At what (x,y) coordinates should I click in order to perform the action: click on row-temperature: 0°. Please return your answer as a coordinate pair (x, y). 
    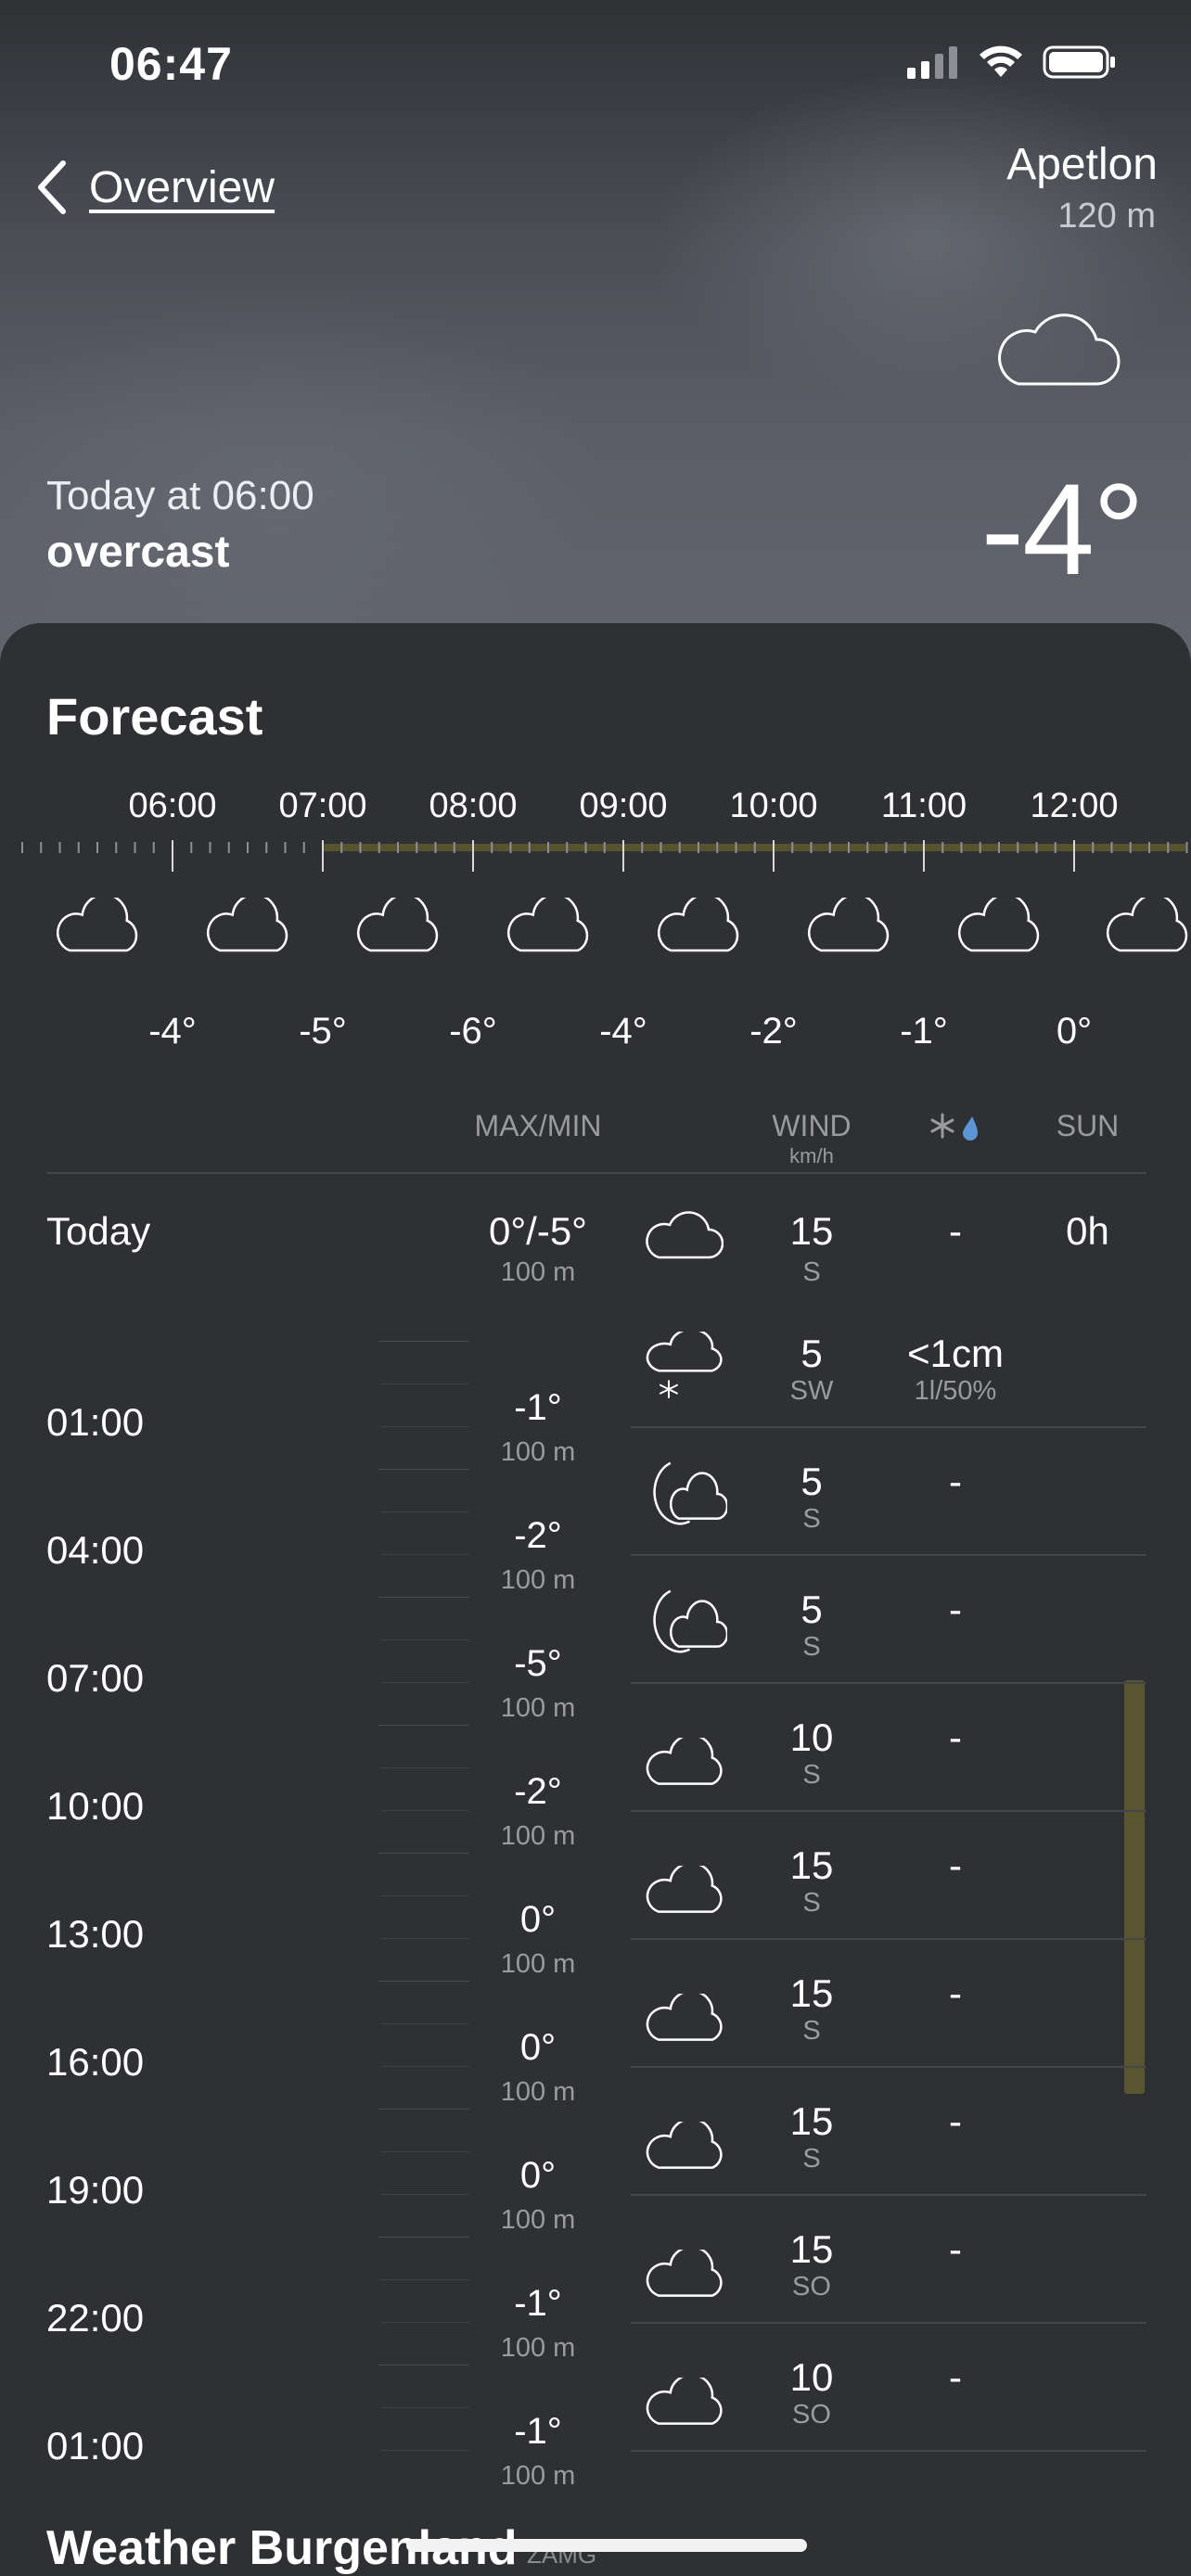
    Looking at the image, I should click on (538, 2048).